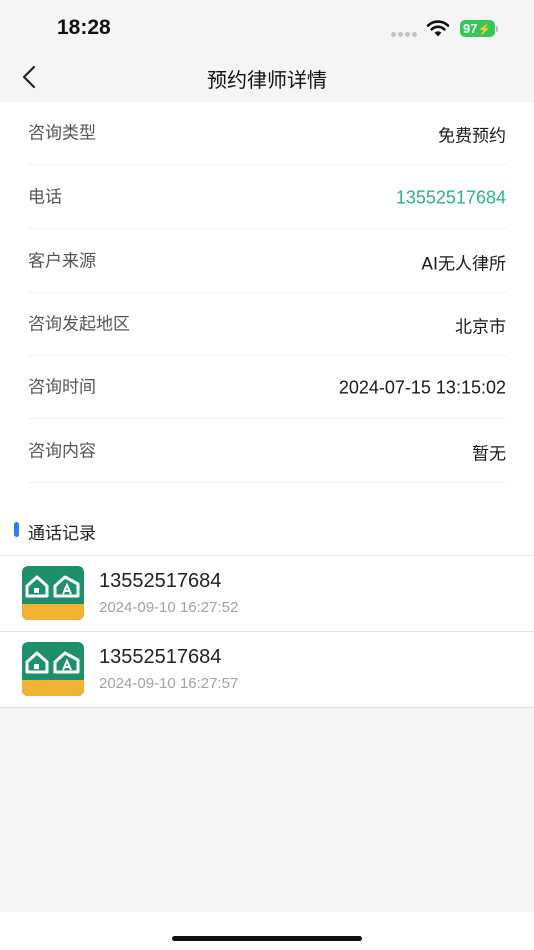 Image resolution: width=534 pixels, height=950 pixels. What do you see at coordinates (169, 683) in the screenshot?
I see `call-time: 2024-09-10 16:27:57` at bounding box center [169, 683].